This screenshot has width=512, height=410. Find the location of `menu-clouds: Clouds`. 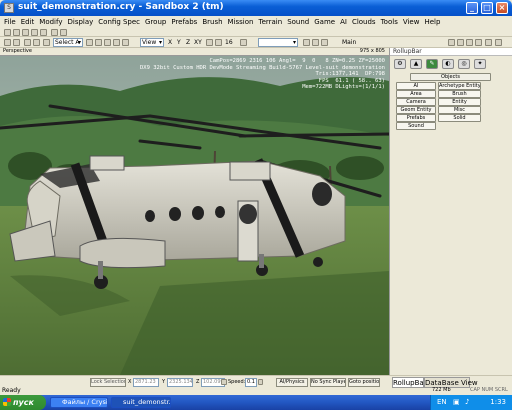

menu-clouds: Clouds is located at coordinates (364, 22).